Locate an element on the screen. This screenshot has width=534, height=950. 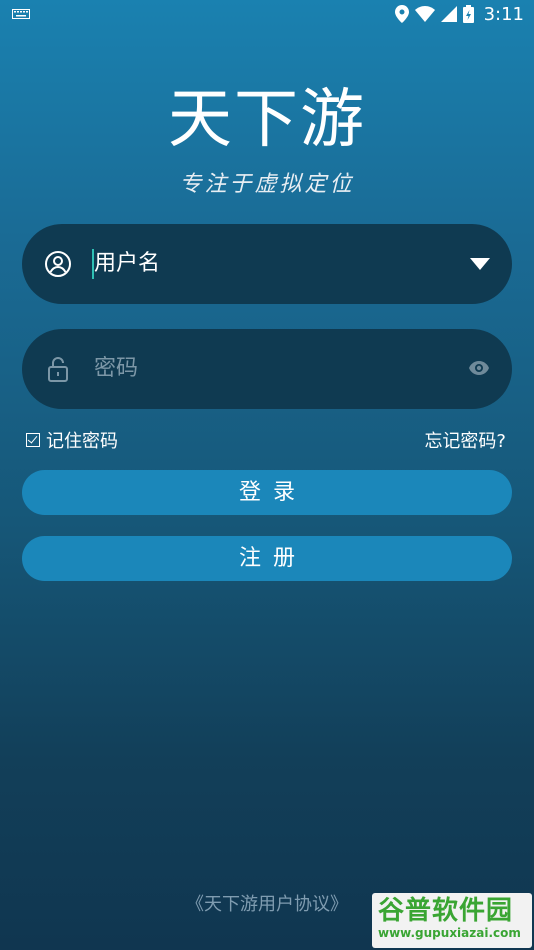
dropdown-arrow-icon is located at coordinates (480, 264).